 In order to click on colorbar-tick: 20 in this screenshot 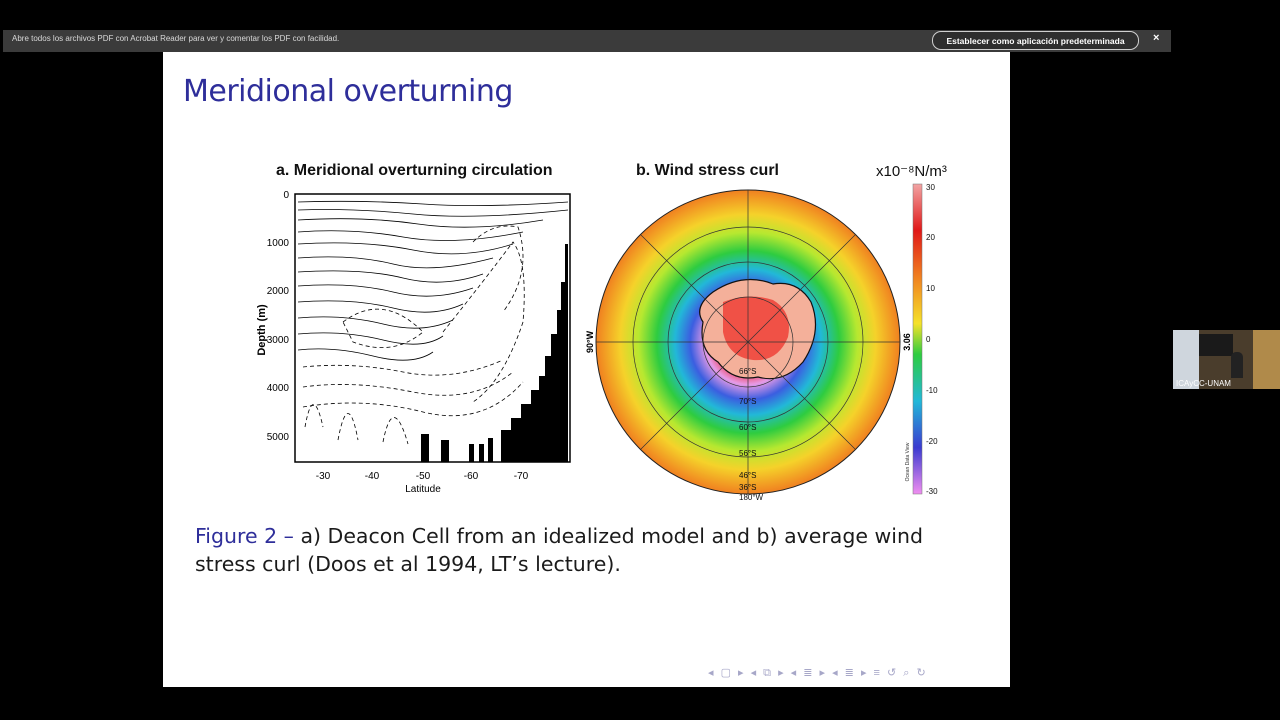, I will do `click(930, 237)`.